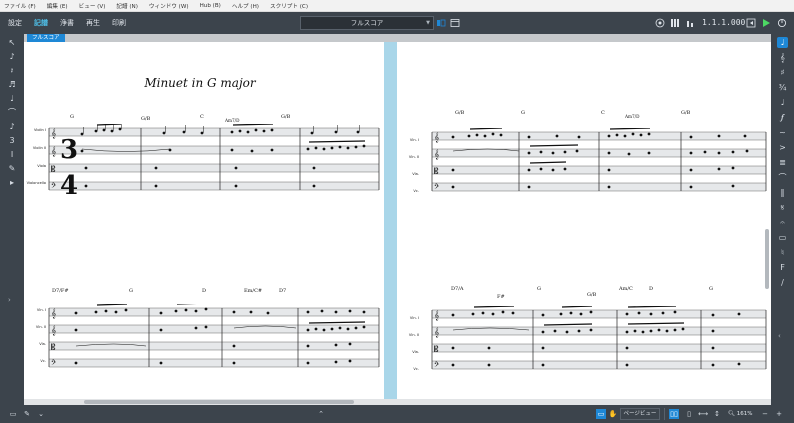 Image resolution: width=794 pixels, height=423 pixels. What do you see at coordinates (766, 23) in the screenshot?
I see `play-icon` at bounding box center [766, 23].